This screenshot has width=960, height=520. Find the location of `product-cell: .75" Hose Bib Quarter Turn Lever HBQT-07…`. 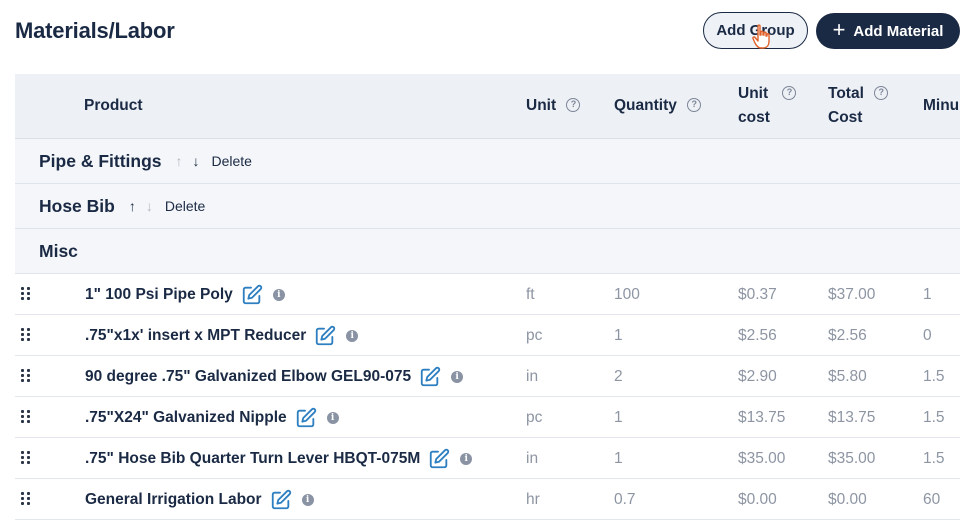

product-cell: .75" Hose Bib Quarter Turn Lever HBQT-07… is located at coordinates (279, 458).